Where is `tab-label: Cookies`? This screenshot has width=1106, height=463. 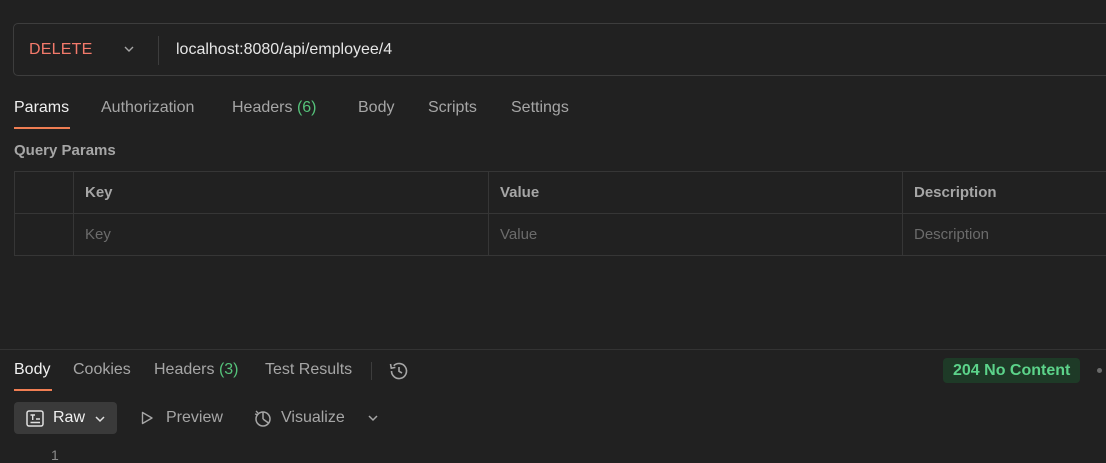
tab-label: Cookies is located at coordinates (102, 369).